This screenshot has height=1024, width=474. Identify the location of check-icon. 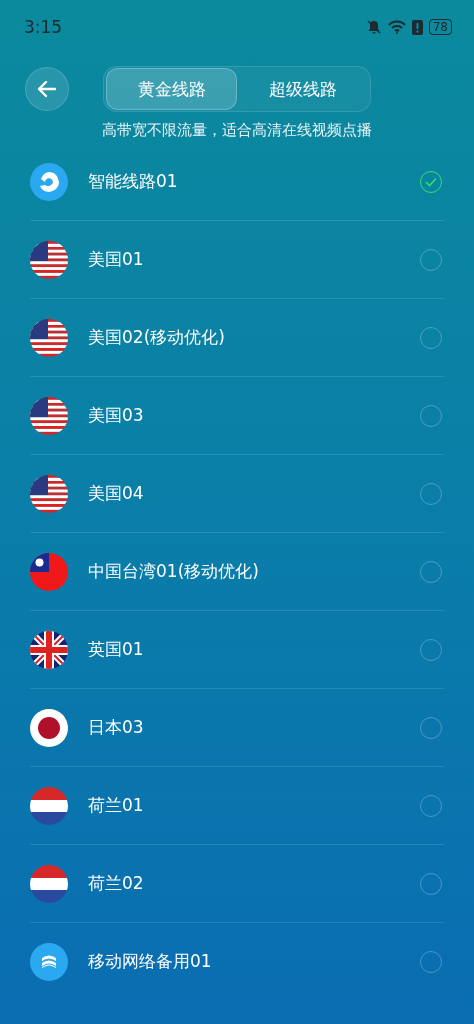
(431, 181).